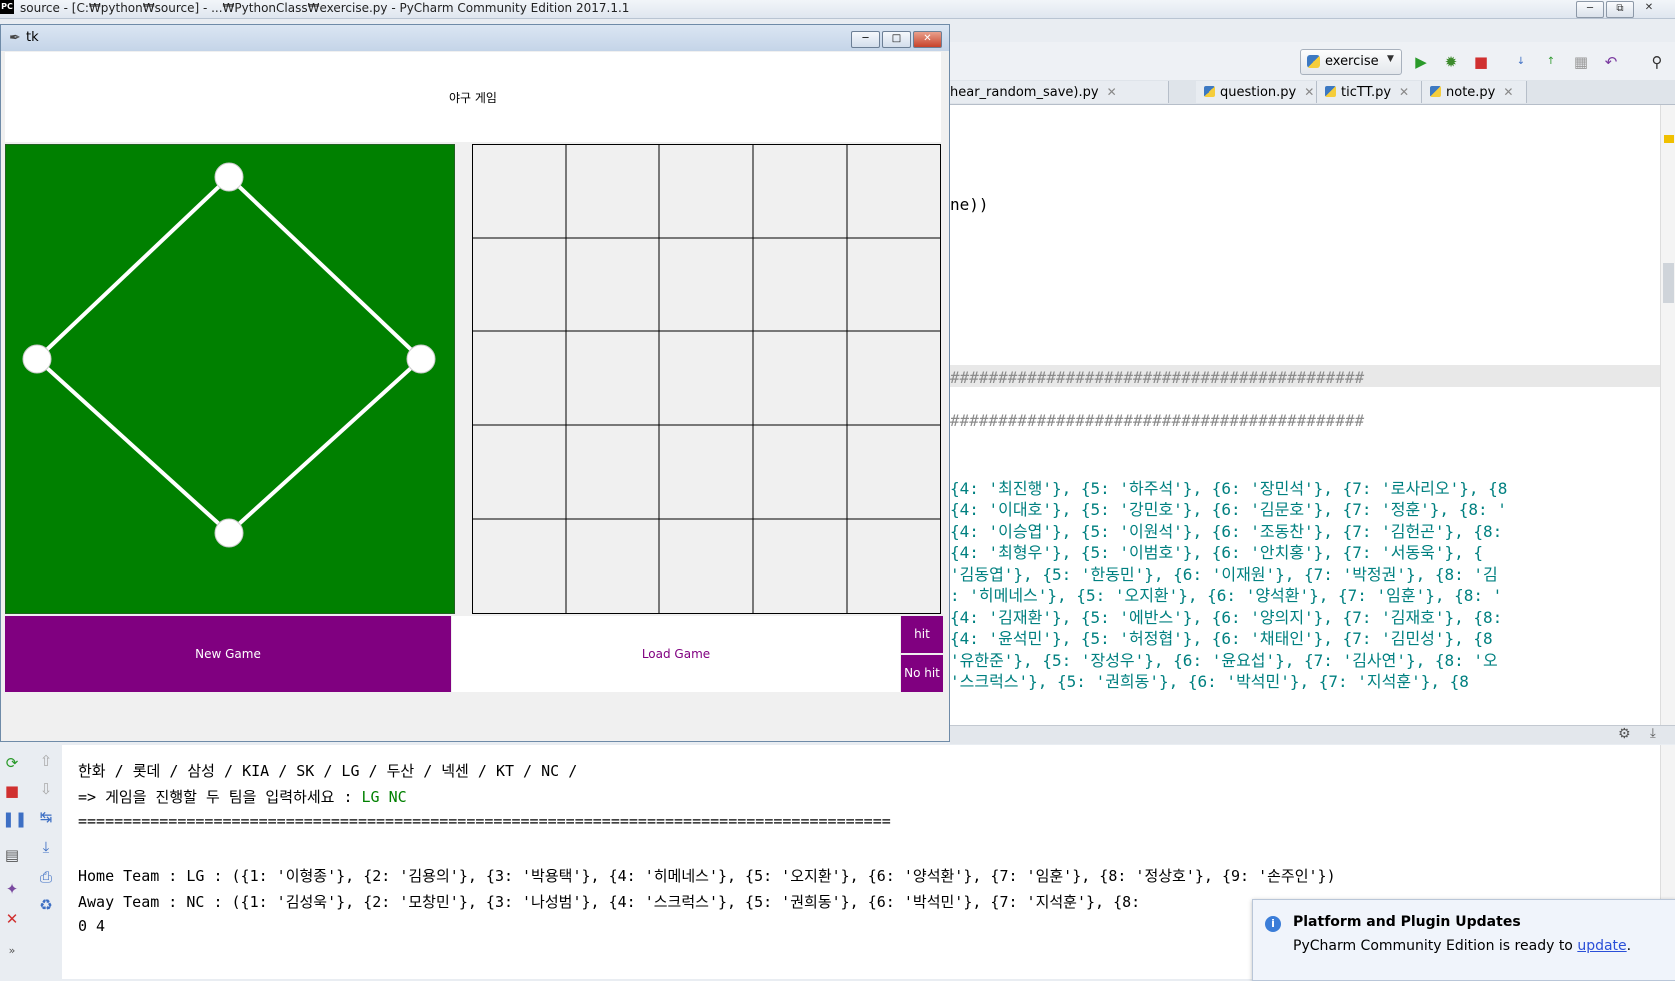 This screenshot has height=981, width=1675. Describe the element at coordinates (1601, 946) in the screenshot. I see `update-link: update` at that location.